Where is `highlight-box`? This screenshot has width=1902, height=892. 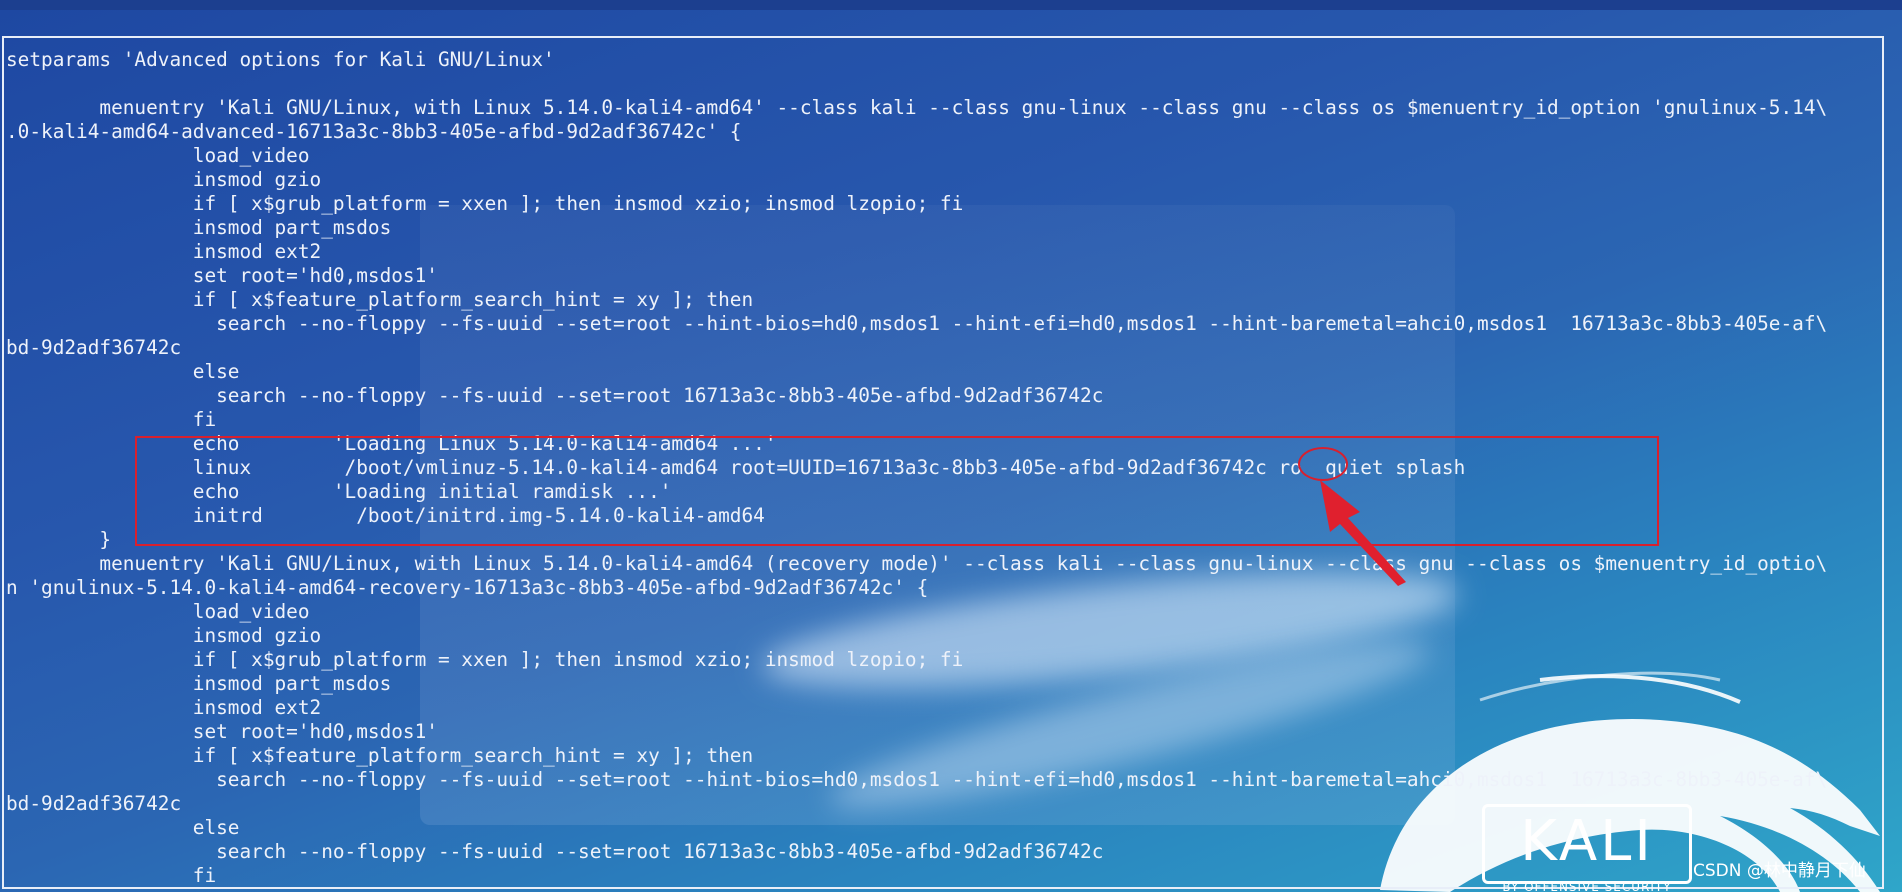
highlight-box is located at coordinates (897, 491).